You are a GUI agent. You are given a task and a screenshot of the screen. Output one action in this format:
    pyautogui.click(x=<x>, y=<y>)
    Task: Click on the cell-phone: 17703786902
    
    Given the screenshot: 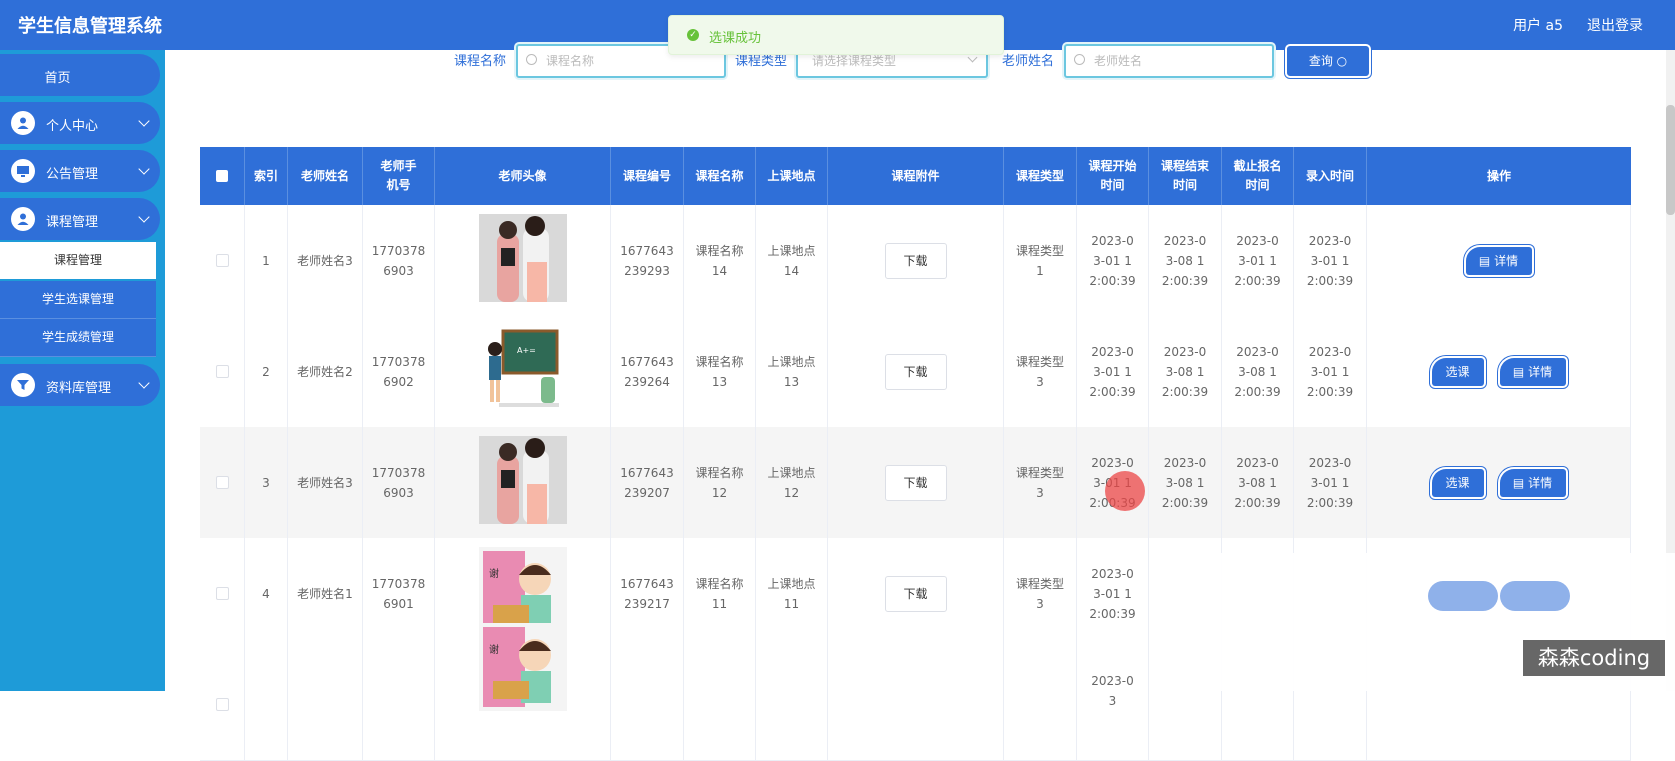 What is the action you would take?
    pyautogui.click(x=399, y=371)
    